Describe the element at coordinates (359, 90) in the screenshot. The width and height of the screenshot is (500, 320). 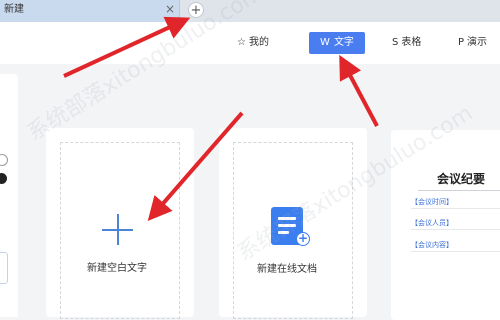
I see `arrow-to-text-tab` at that location.